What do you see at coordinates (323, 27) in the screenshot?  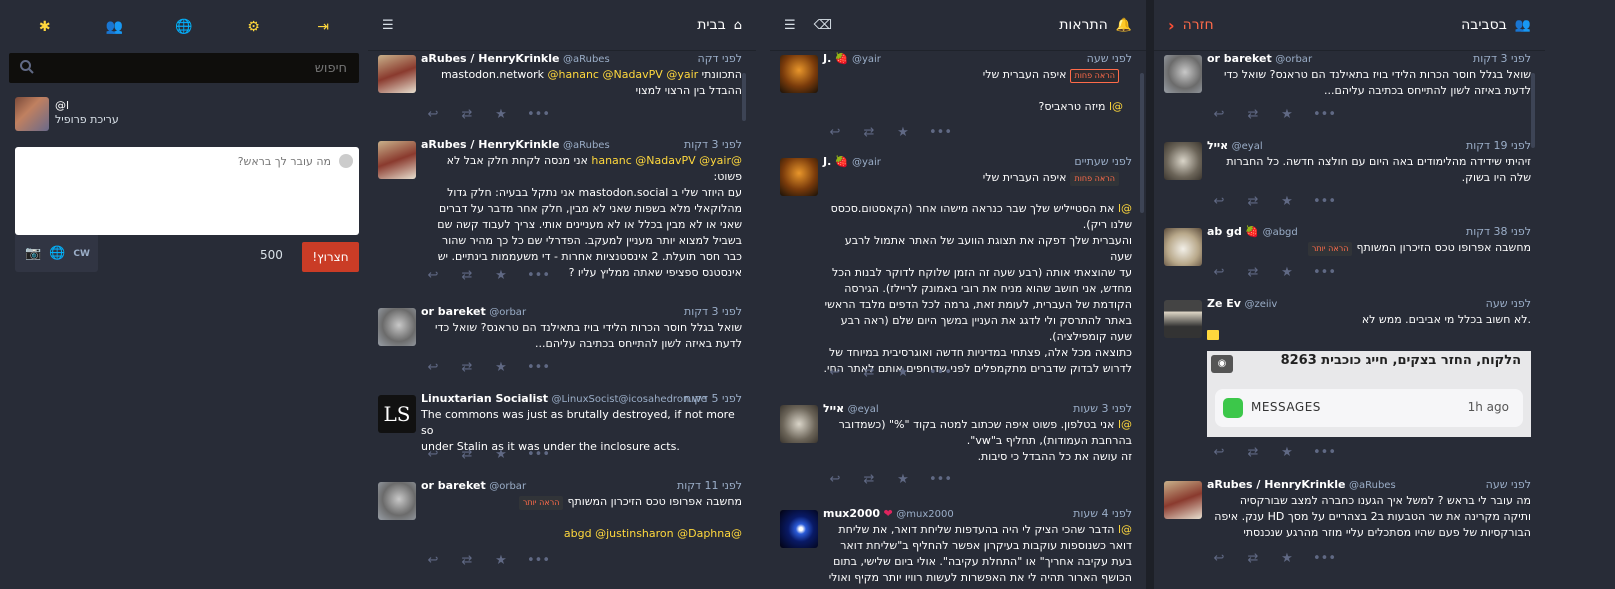 I see `logout-icon: ⇥` at bounding box center [323, 27].